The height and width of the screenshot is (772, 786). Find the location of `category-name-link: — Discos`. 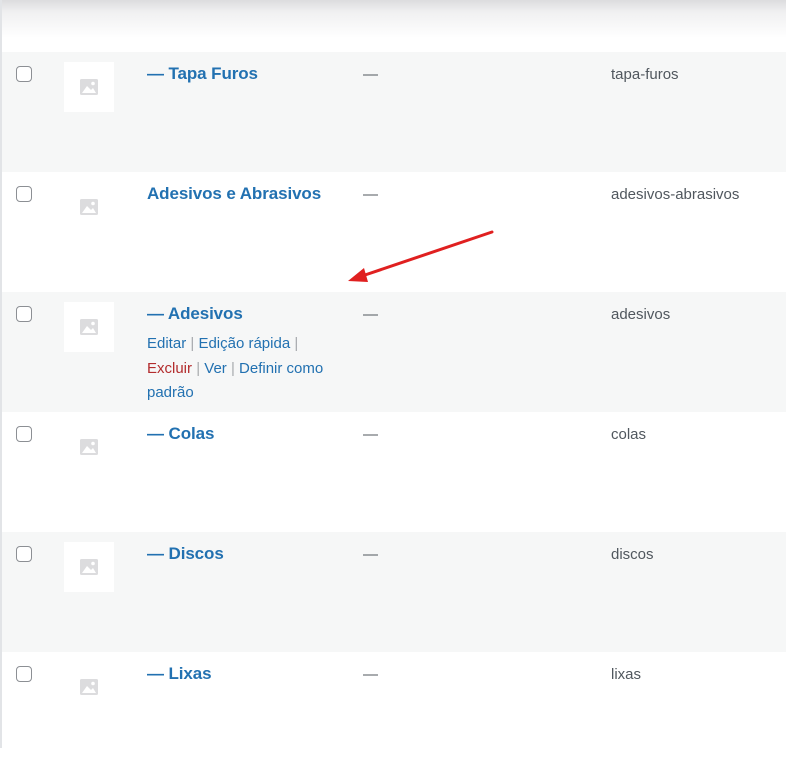

category-name-link: — Discos is located at coordinates (185, 553).